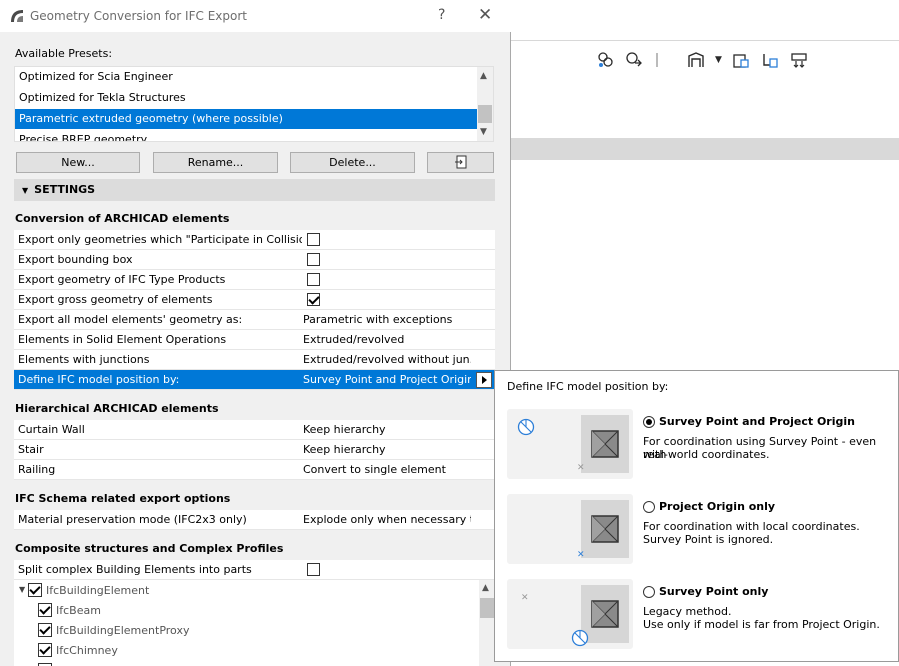  Describe the element at coordinates (247, 77) in the screenshot. I see `preset-item: Optimized for Scia Engineer` at that location.